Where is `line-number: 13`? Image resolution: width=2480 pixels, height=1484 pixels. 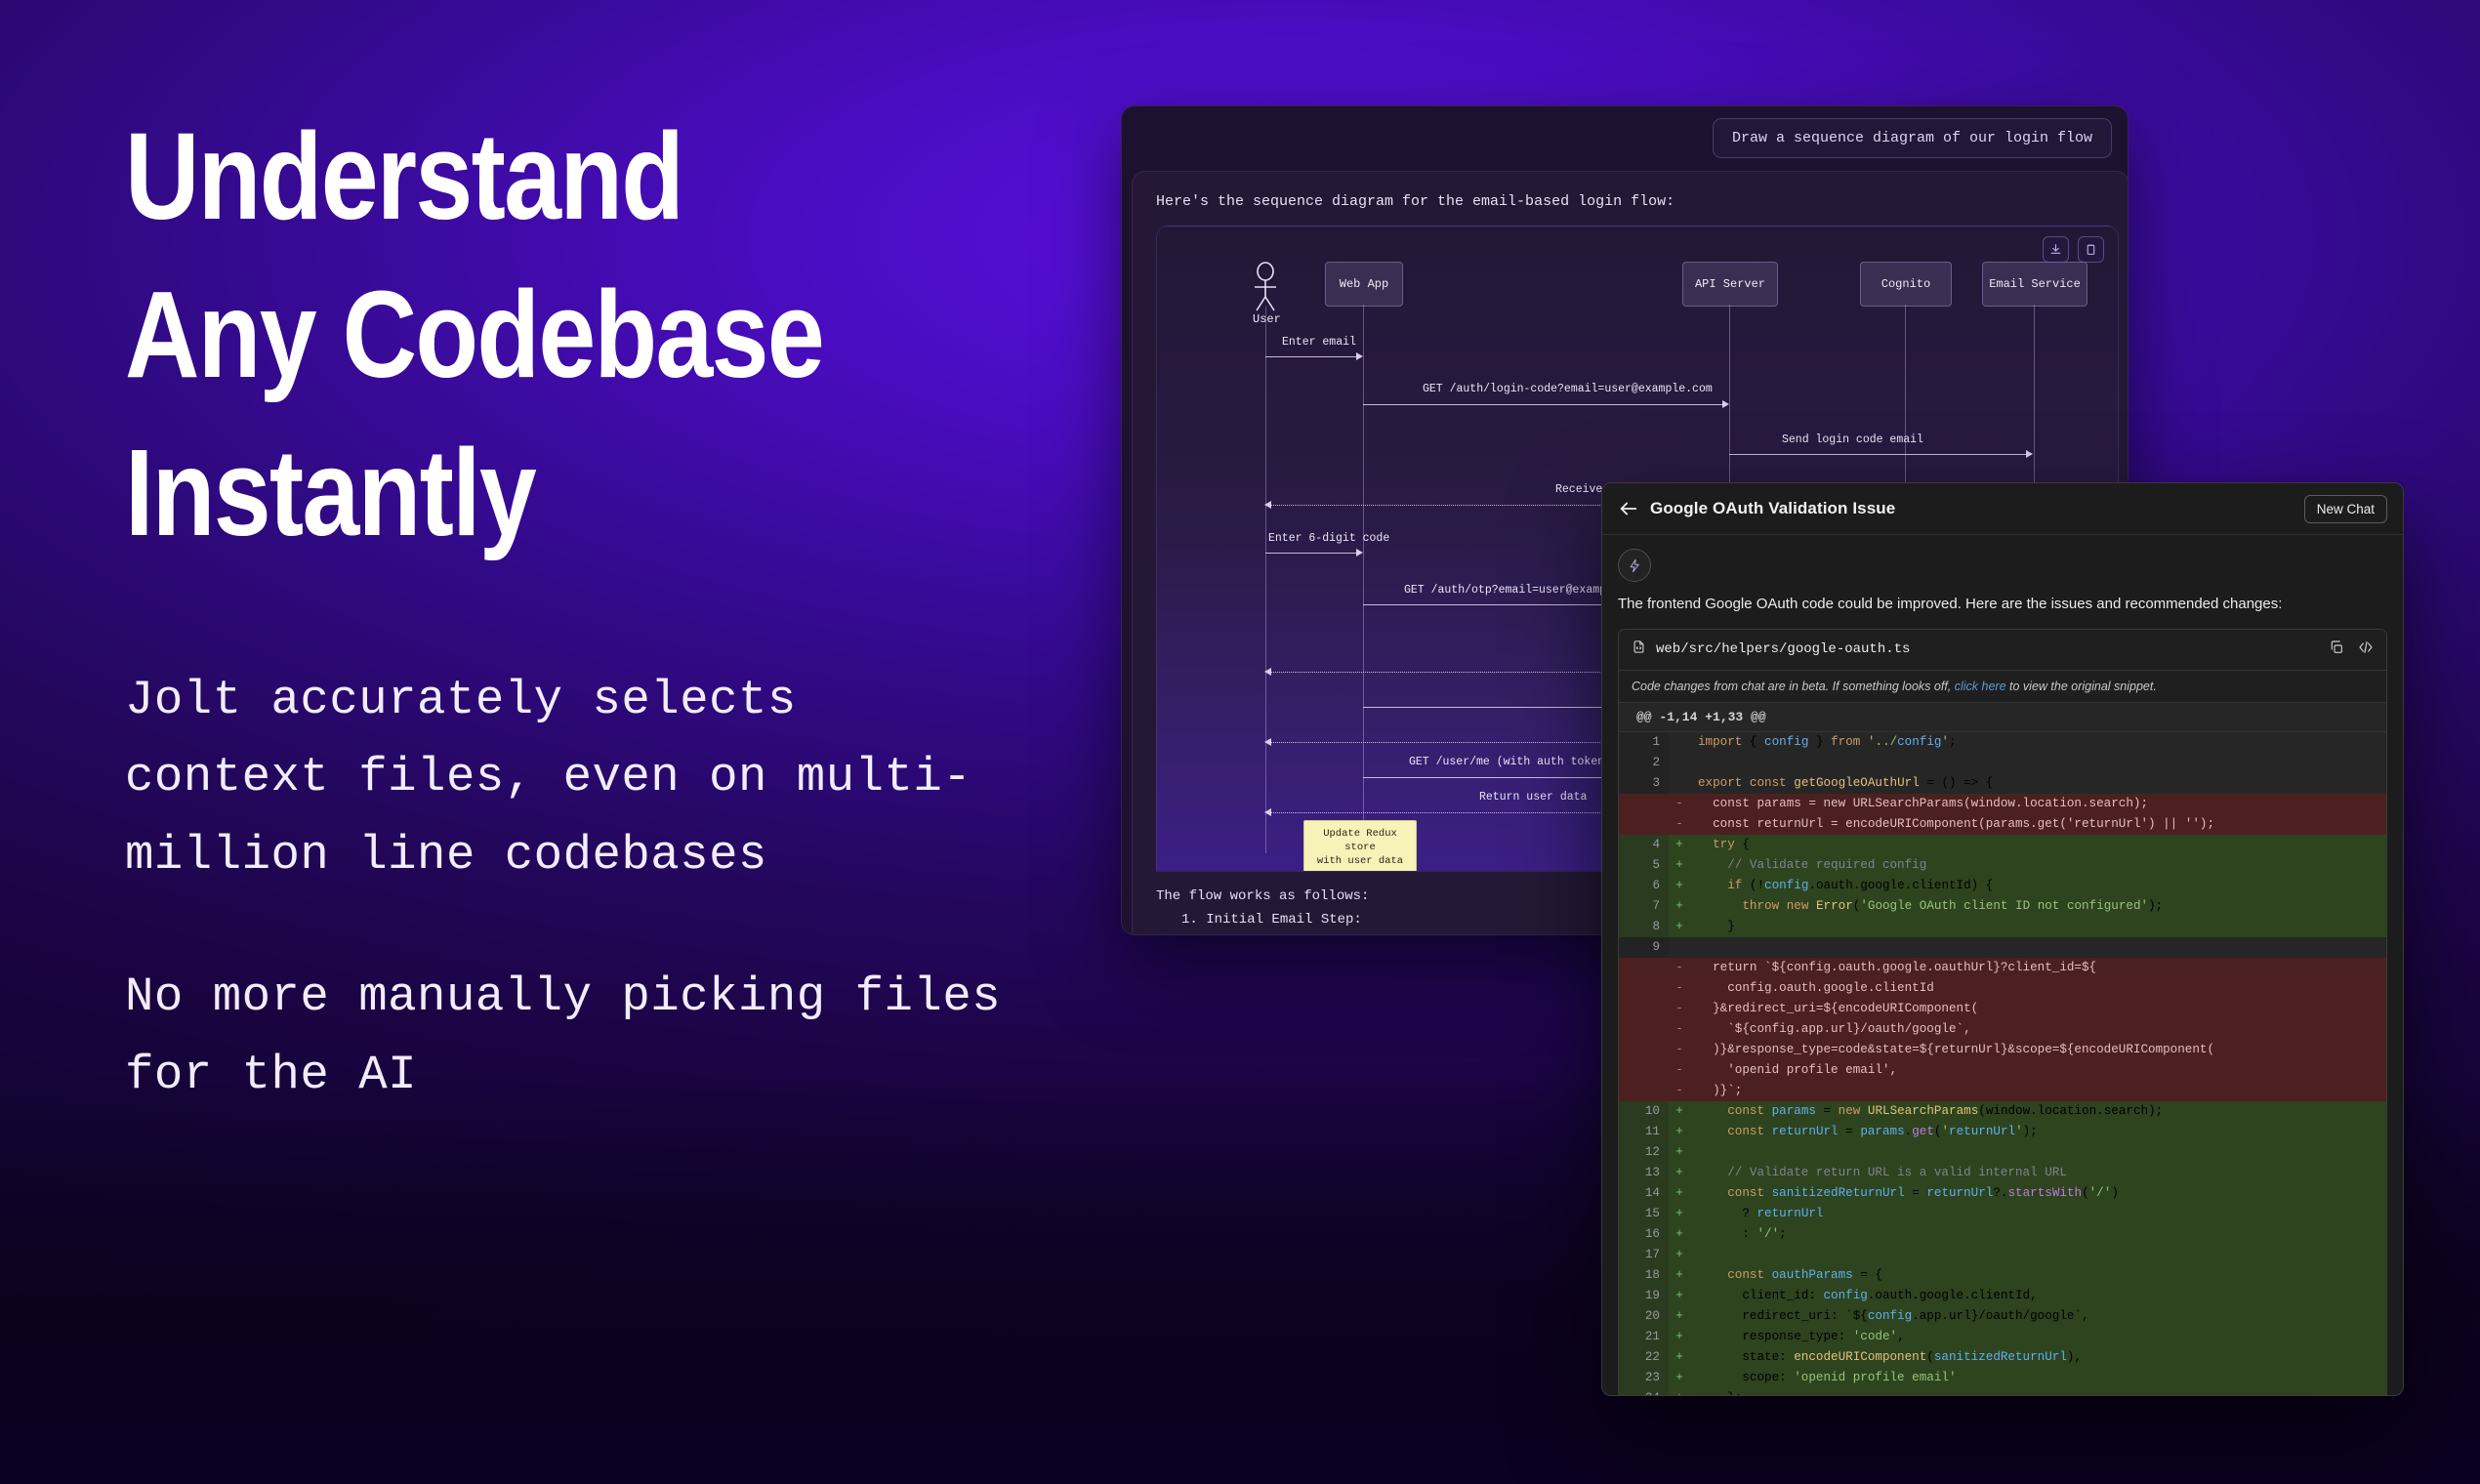 line-number: 13 is located at coordinates (1644, 1173).